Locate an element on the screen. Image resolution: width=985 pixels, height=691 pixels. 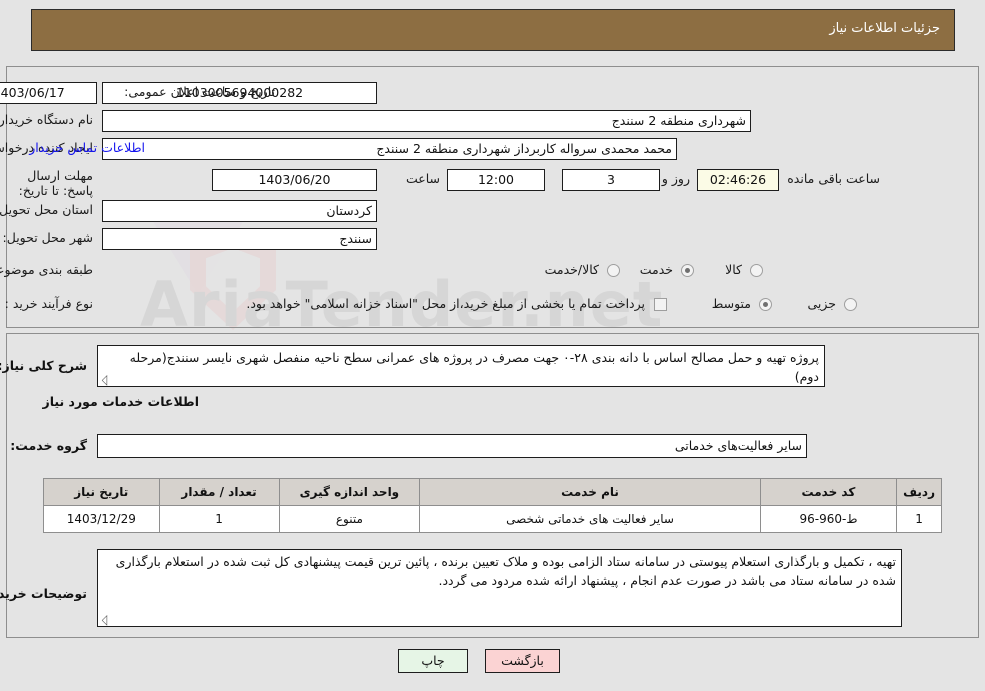
buyer-org-field: شهرداری منطقه 2 سنندج is located at coordinates (426, 121).